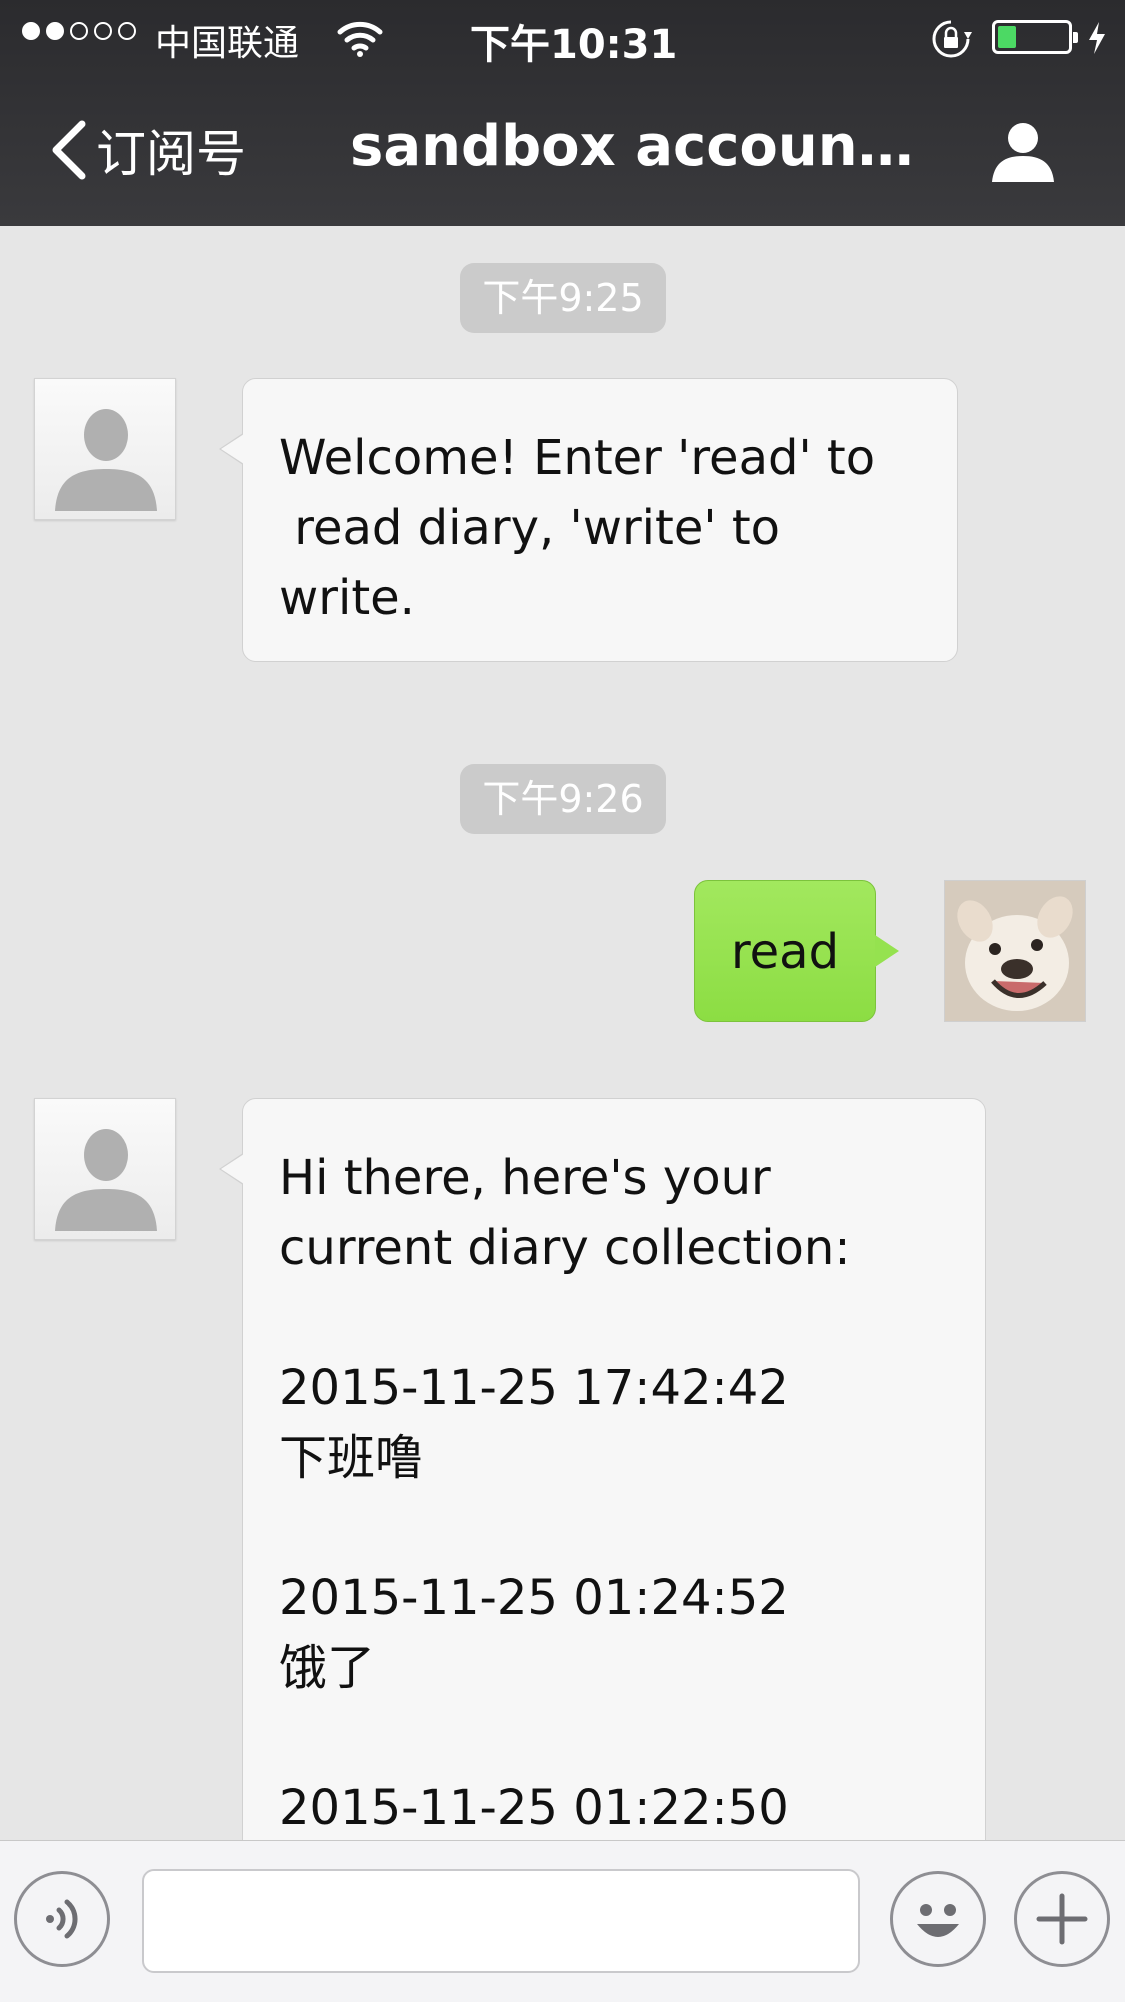 The height and width of the screenshot is (2002, 1125). I want to click on emoji-icon, so click(938, 1920).